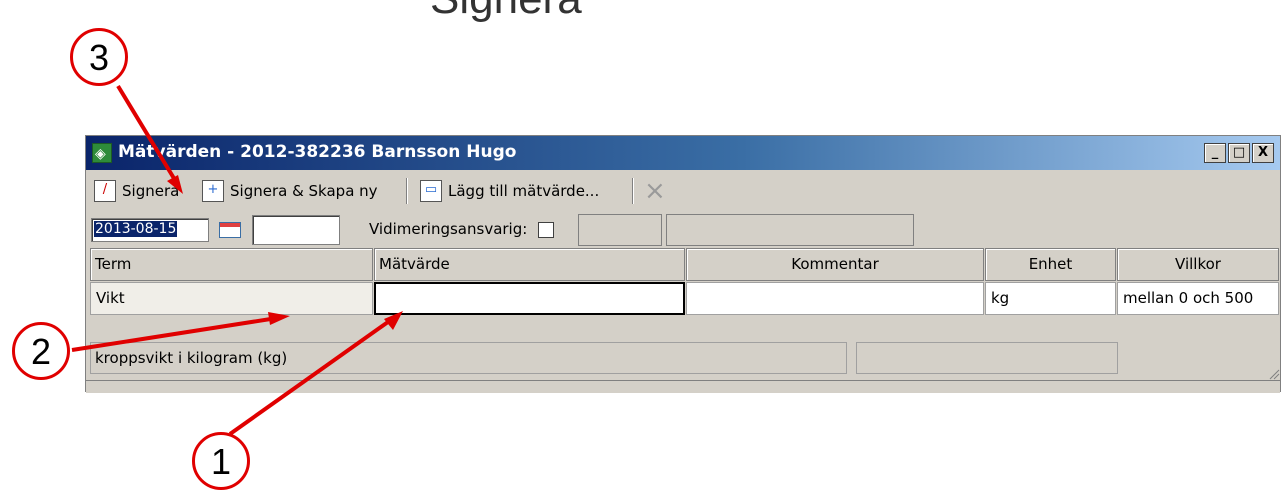  Describe the element at coordinates (221, 461) in the screenshot. I see `callout-1: 1` at that location.